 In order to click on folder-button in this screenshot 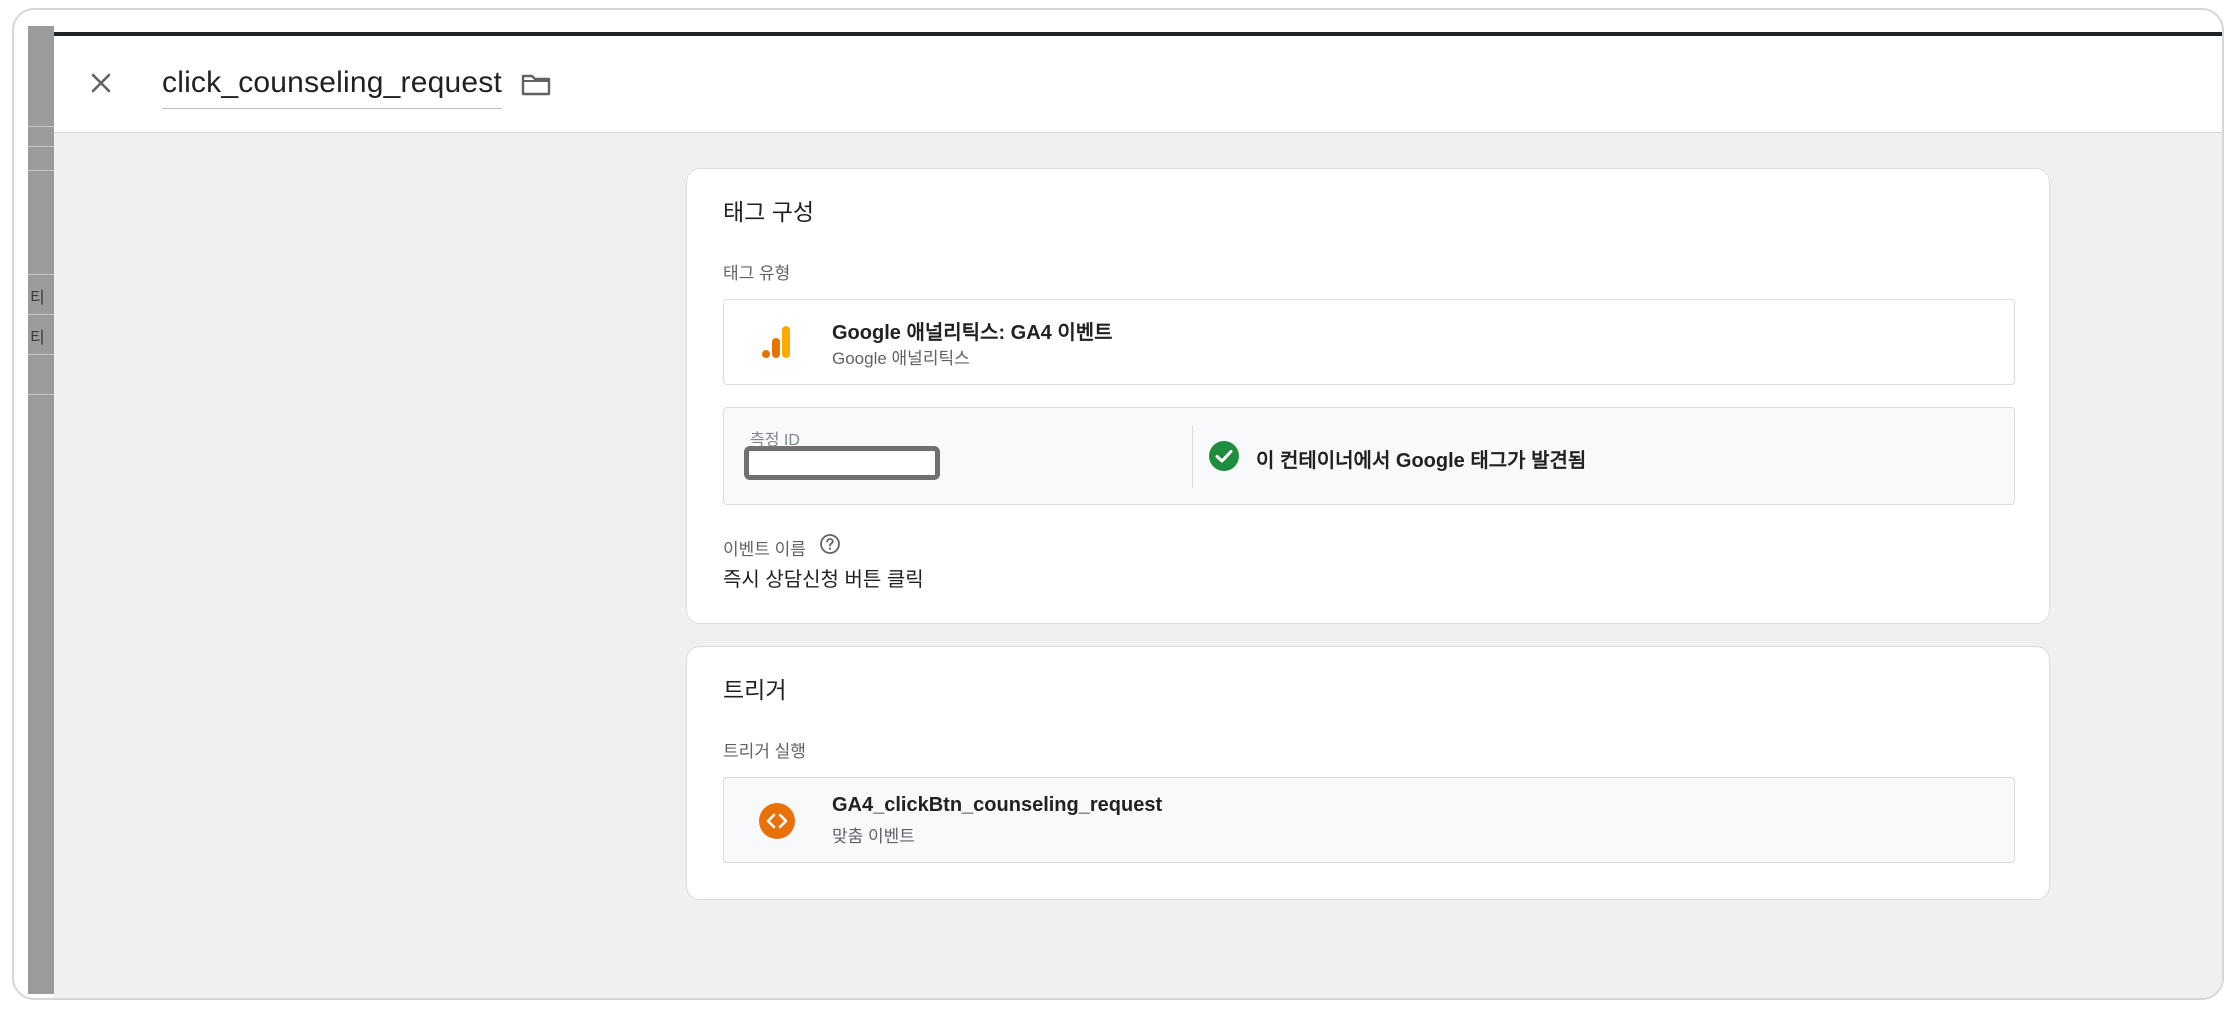, I will do `click(536, 84)`.